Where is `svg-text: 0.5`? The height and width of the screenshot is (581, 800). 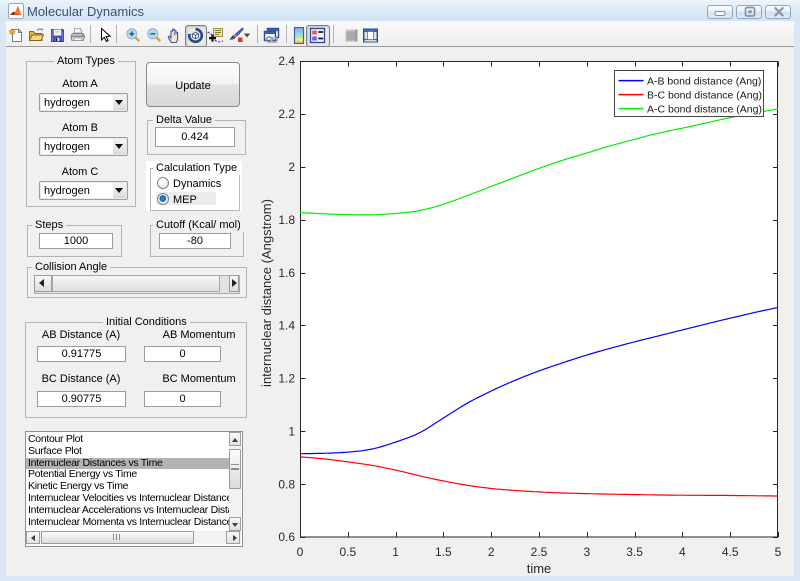 svg-text: 0.5 is located at coordinates (347, 552).